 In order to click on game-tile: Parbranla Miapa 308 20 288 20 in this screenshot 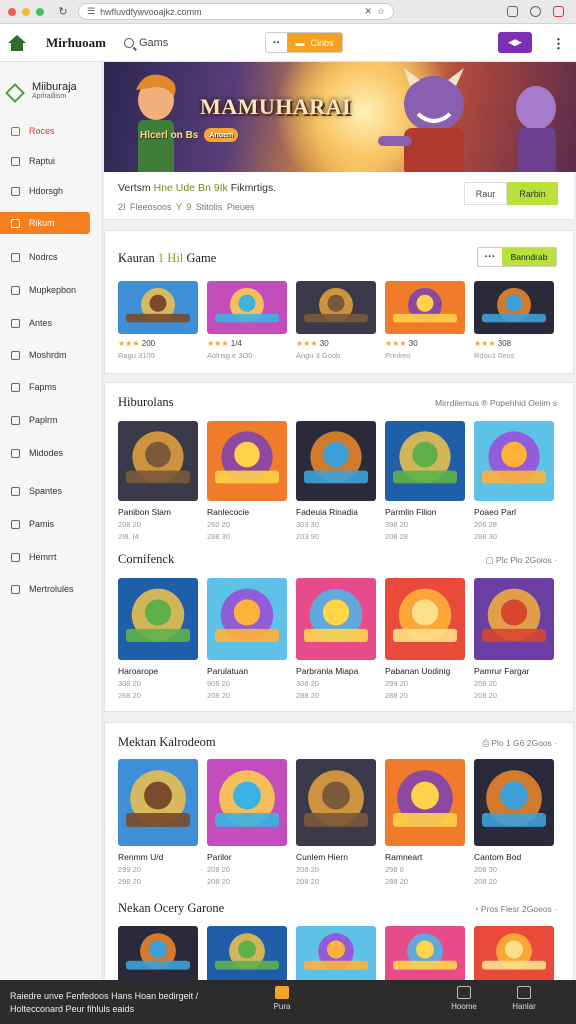, I will do `click(336, 639)`.